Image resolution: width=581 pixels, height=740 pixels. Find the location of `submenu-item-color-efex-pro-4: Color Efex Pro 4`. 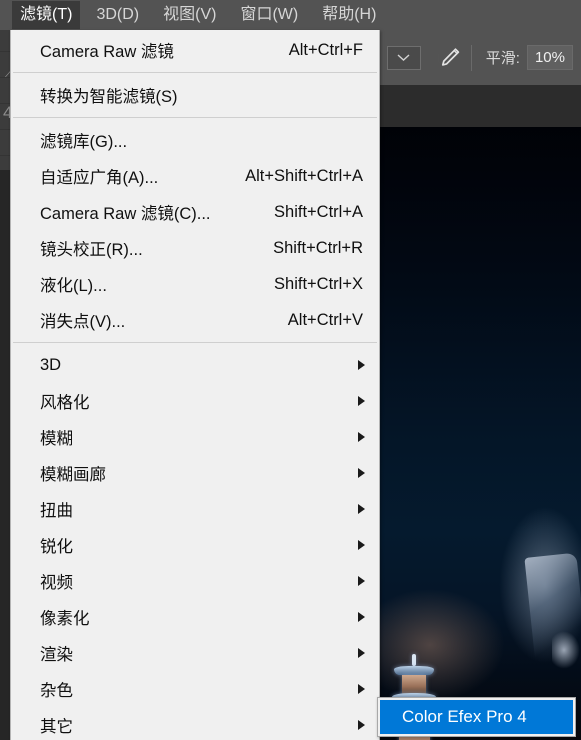

submenu-item-color-efex-pro-4: Color Efex Pro 4 is located at coordinates (476, 717).